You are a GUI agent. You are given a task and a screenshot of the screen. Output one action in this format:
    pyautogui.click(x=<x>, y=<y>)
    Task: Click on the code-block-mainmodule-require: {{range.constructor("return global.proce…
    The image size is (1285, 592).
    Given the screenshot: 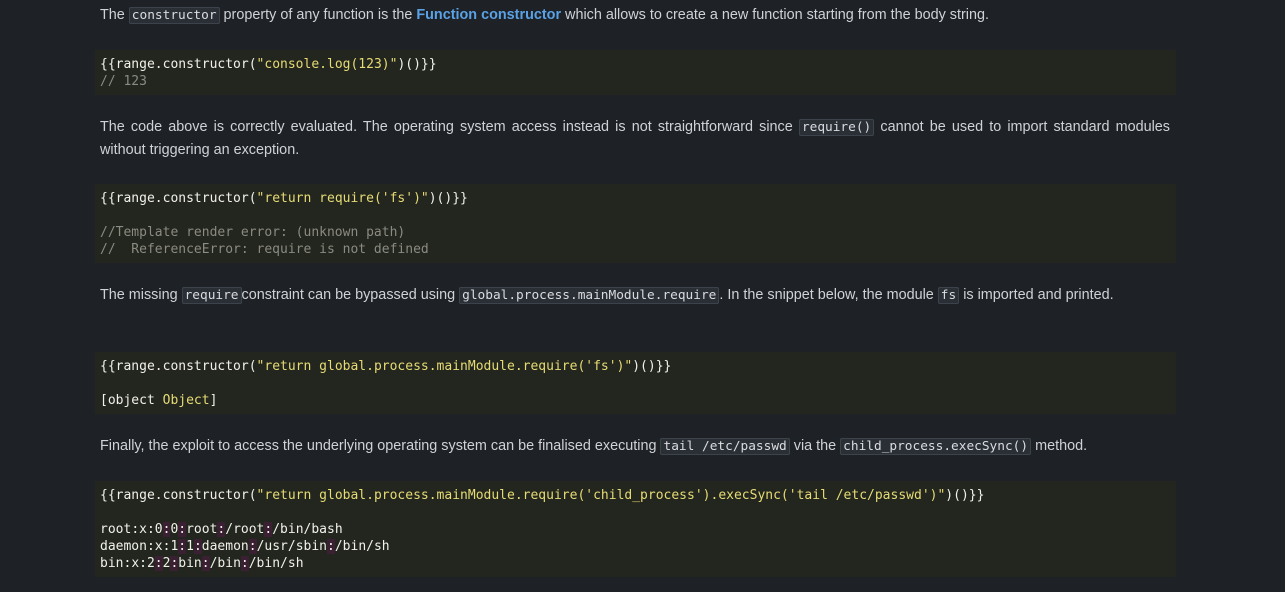 What is the action you would take?
    pyautogui.click(x=635, y=383)
    